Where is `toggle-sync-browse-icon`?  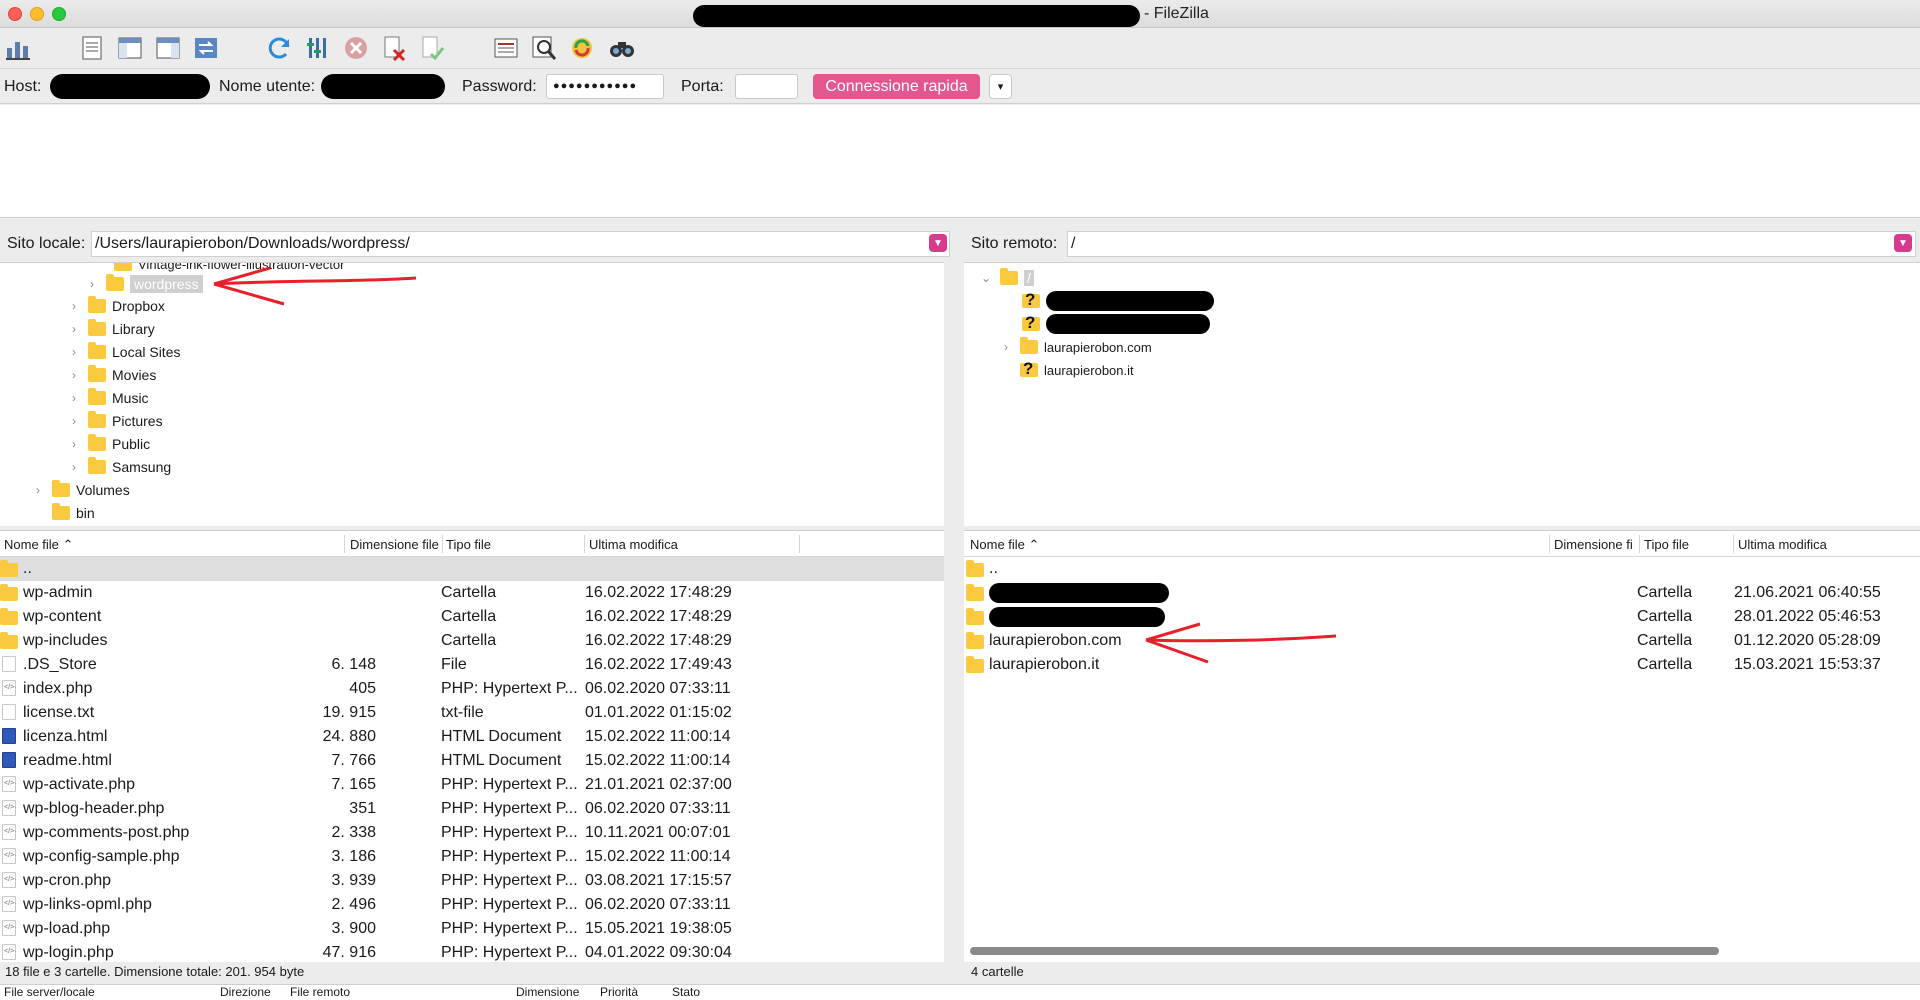
toggle-sync-browse-icon is located at coordinates (544, 48).